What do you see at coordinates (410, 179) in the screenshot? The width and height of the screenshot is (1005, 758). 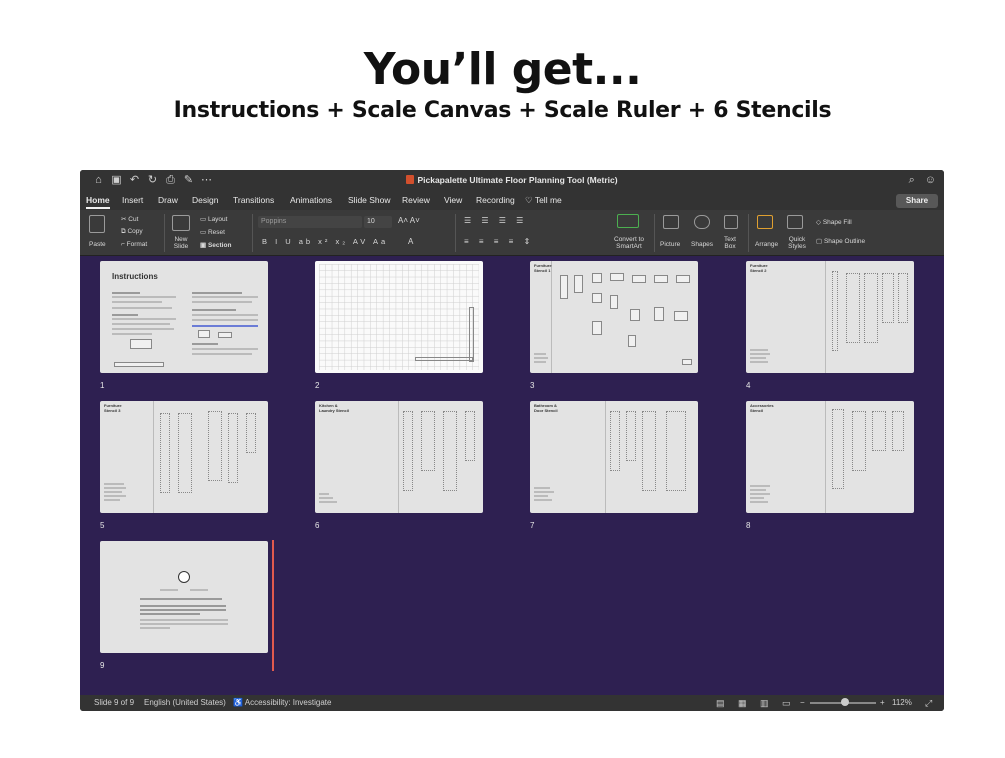 I see `powerpoint-icon` at bounding box center [410, 179].